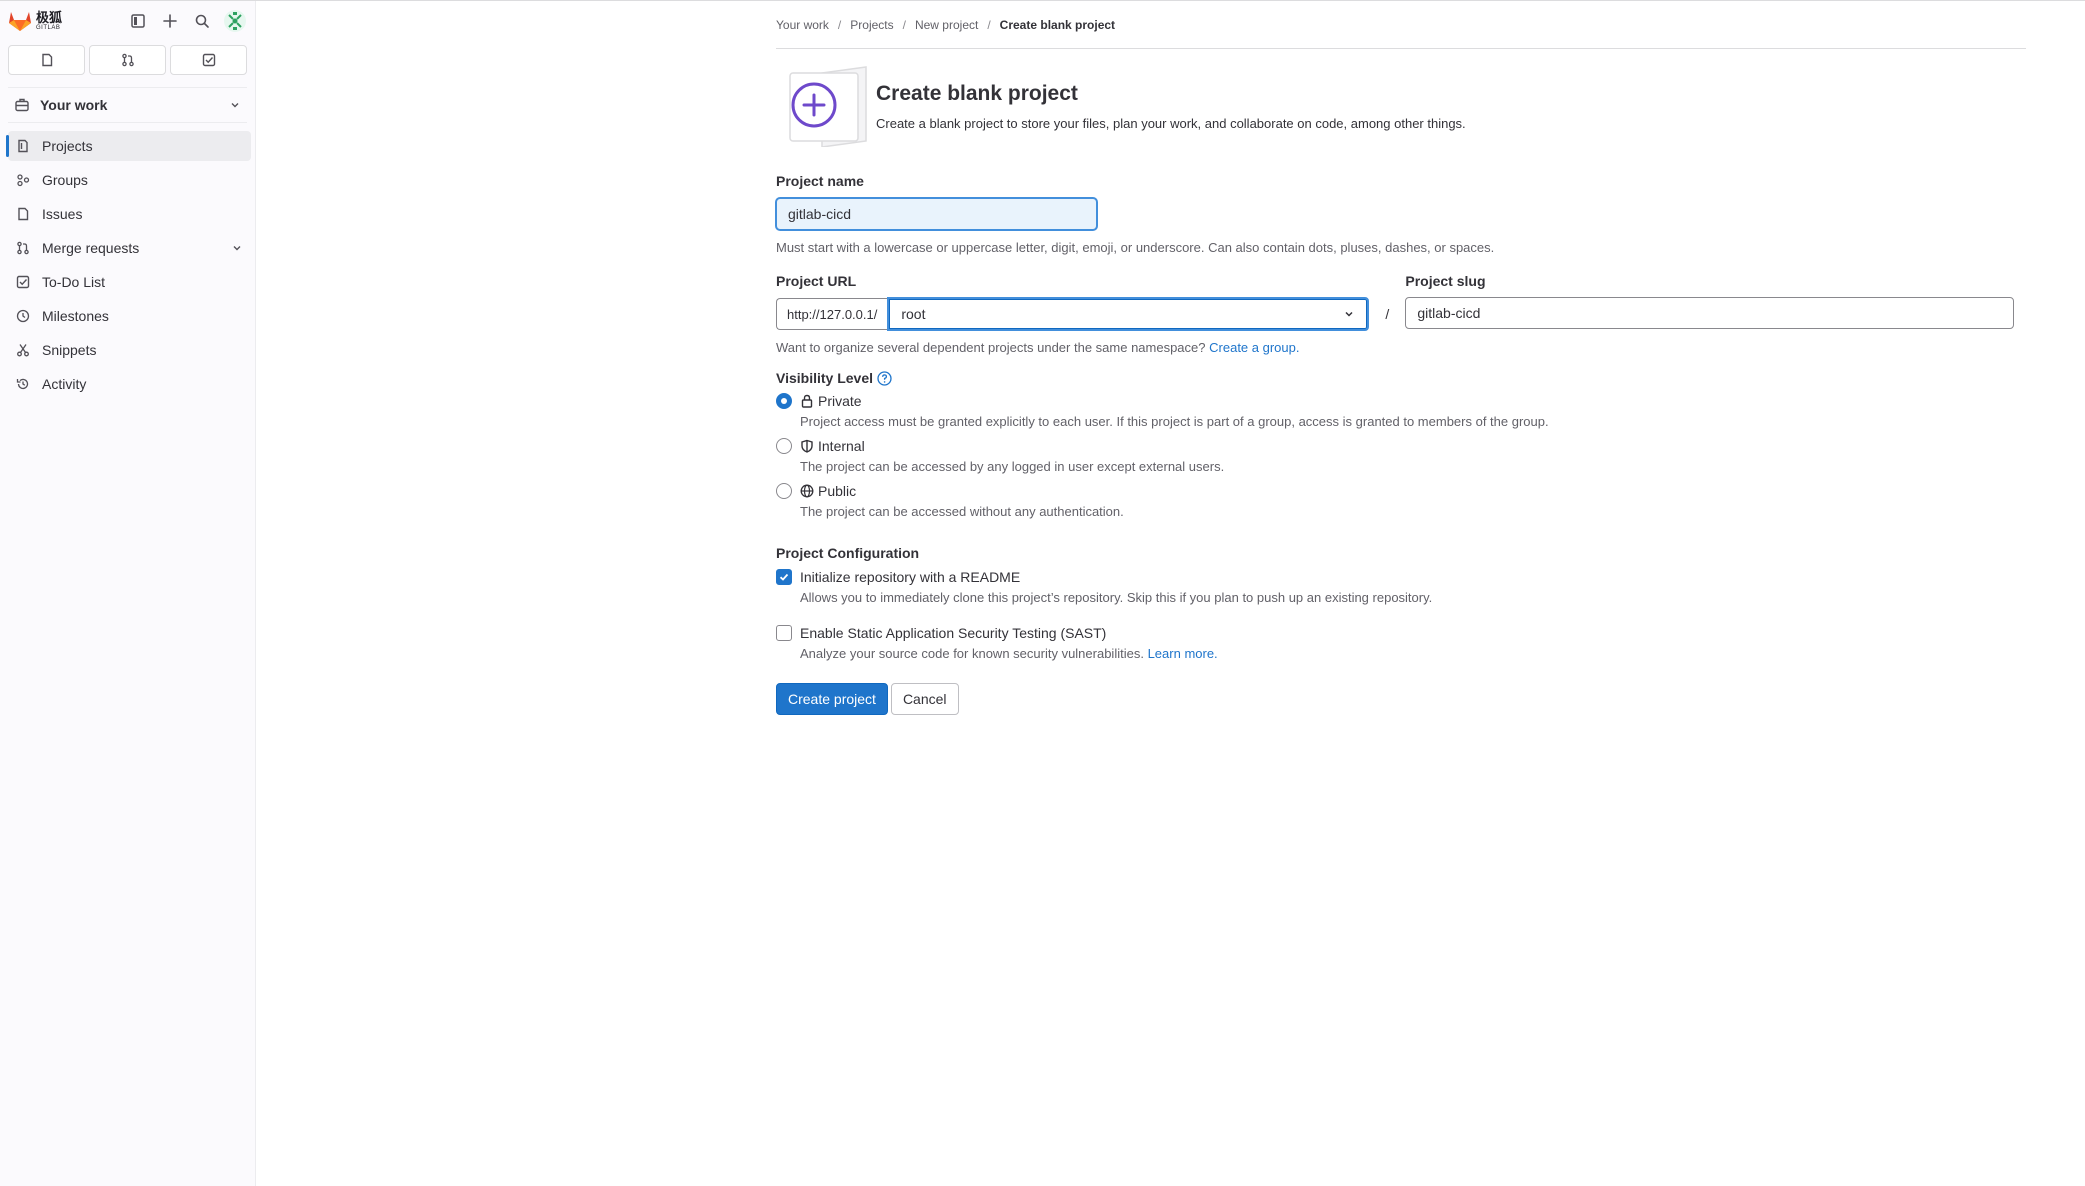 This screenshot has height=1186, width=2085. Describe the element at coordinates (1057, 25) in the screenshot. I see `breadcrumb-current: Create blank project` at that location.